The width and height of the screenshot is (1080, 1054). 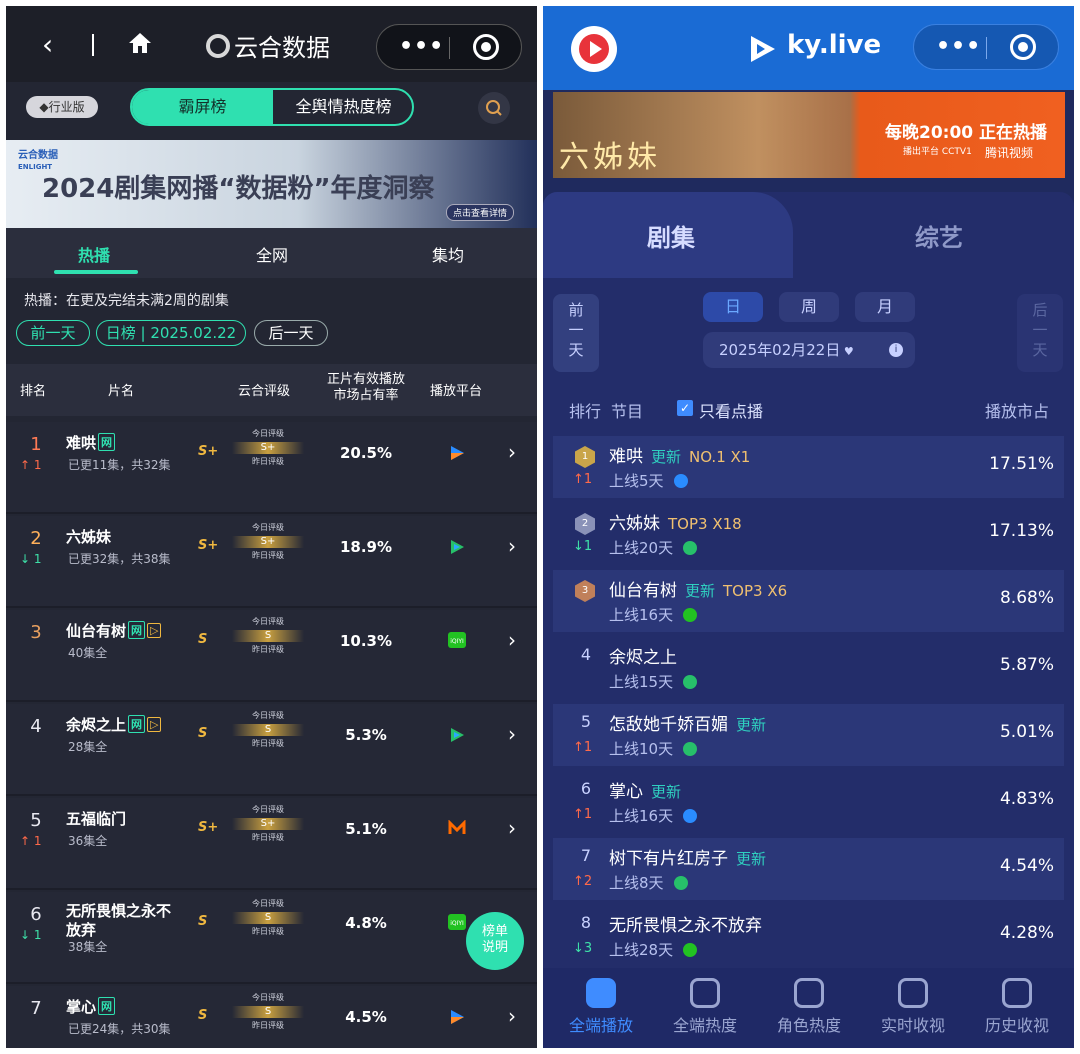 What do you see at coordinates (755, 591) in the screenshot?
I see `top-streak-tag: TOP3 X6` at bounding box center [755, 591].